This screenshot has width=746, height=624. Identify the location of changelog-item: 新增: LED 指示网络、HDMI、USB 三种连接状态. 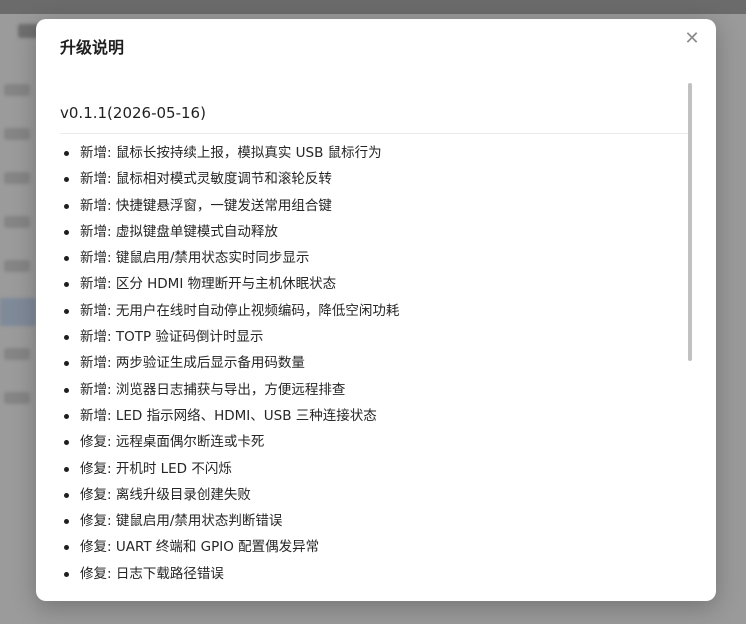
(375, 416).